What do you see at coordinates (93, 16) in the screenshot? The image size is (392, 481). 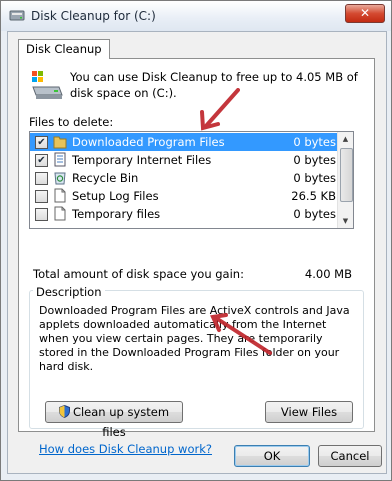 I see `window-title: Disk Cleanup for (C:)` at bounding box center [93, 16].